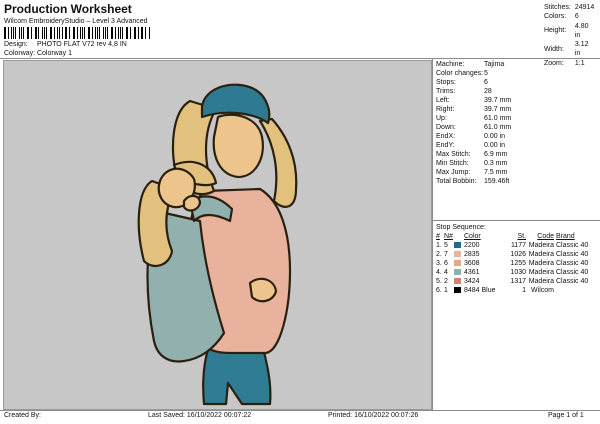 This screenshot has width=600, height=424. What do you see at coordinates (581, 30) in the screenshot?
I see `stat-value: 4.80 in` at bounding box center [581, 30].